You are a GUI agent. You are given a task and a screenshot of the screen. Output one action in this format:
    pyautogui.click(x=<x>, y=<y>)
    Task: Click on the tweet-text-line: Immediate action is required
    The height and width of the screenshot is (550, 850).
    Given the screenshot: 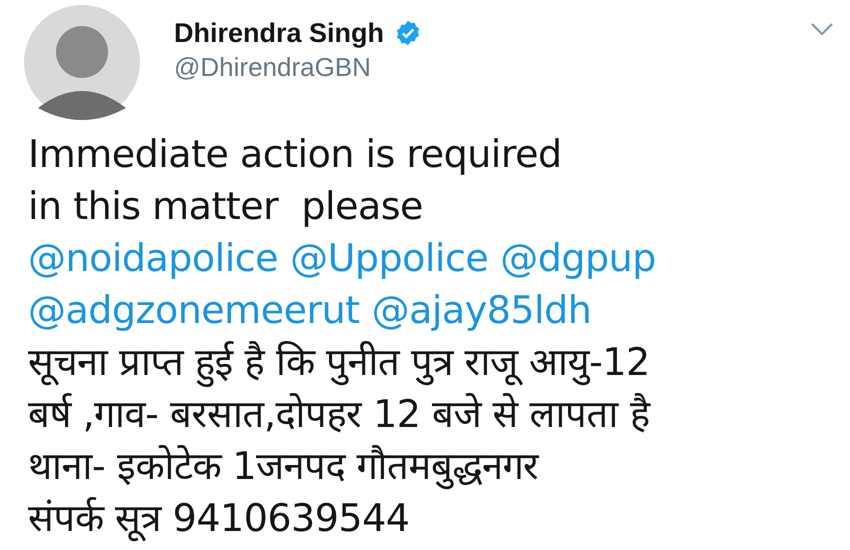 What is the action you would take?
    pyautogui.click(x=295, y=154)
    